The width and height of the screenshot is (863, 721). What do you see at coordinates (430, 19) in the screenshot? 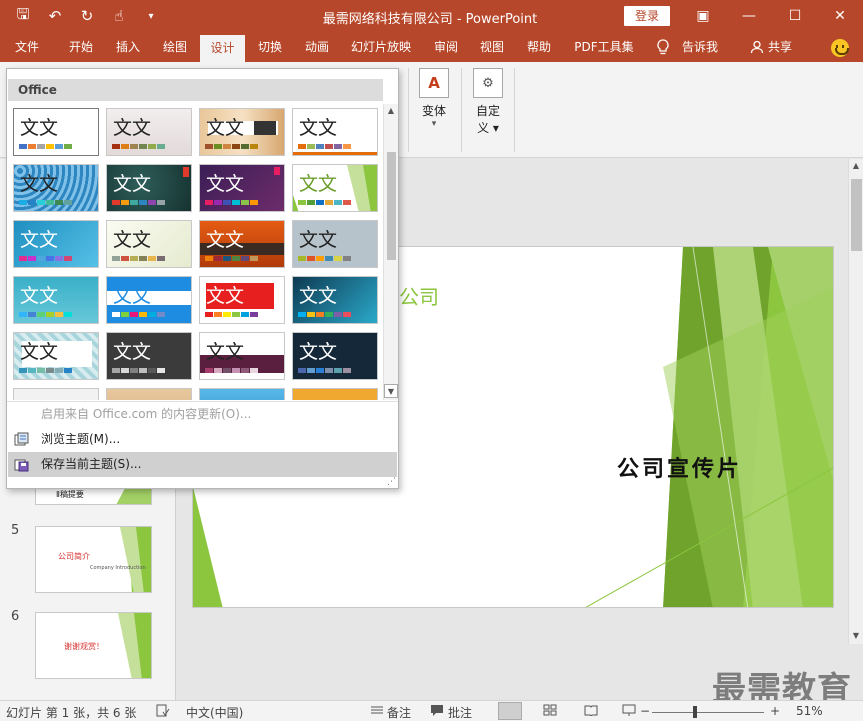
I see `window-title: 最需网络科技有限公司 - PowerPoint` at bounding box center [430, 19].